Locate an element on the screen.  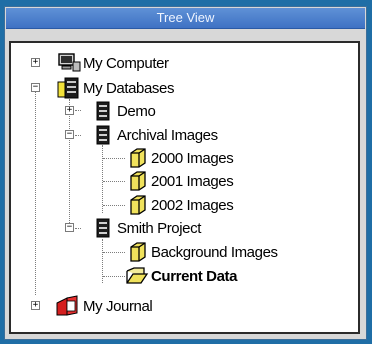
tree-item-2000-images: 2000 Images is located at coordinates (141, 158).